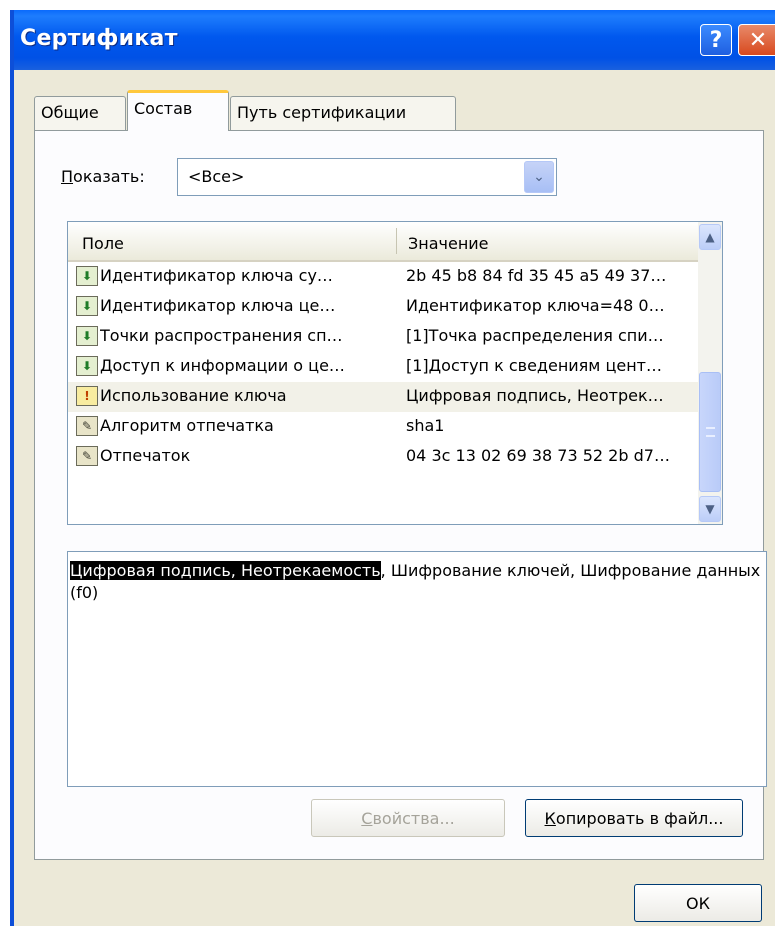 This screenshot has width=775, height=926. I want to click on show-select: <Все> ⌄, so click(367, 177).